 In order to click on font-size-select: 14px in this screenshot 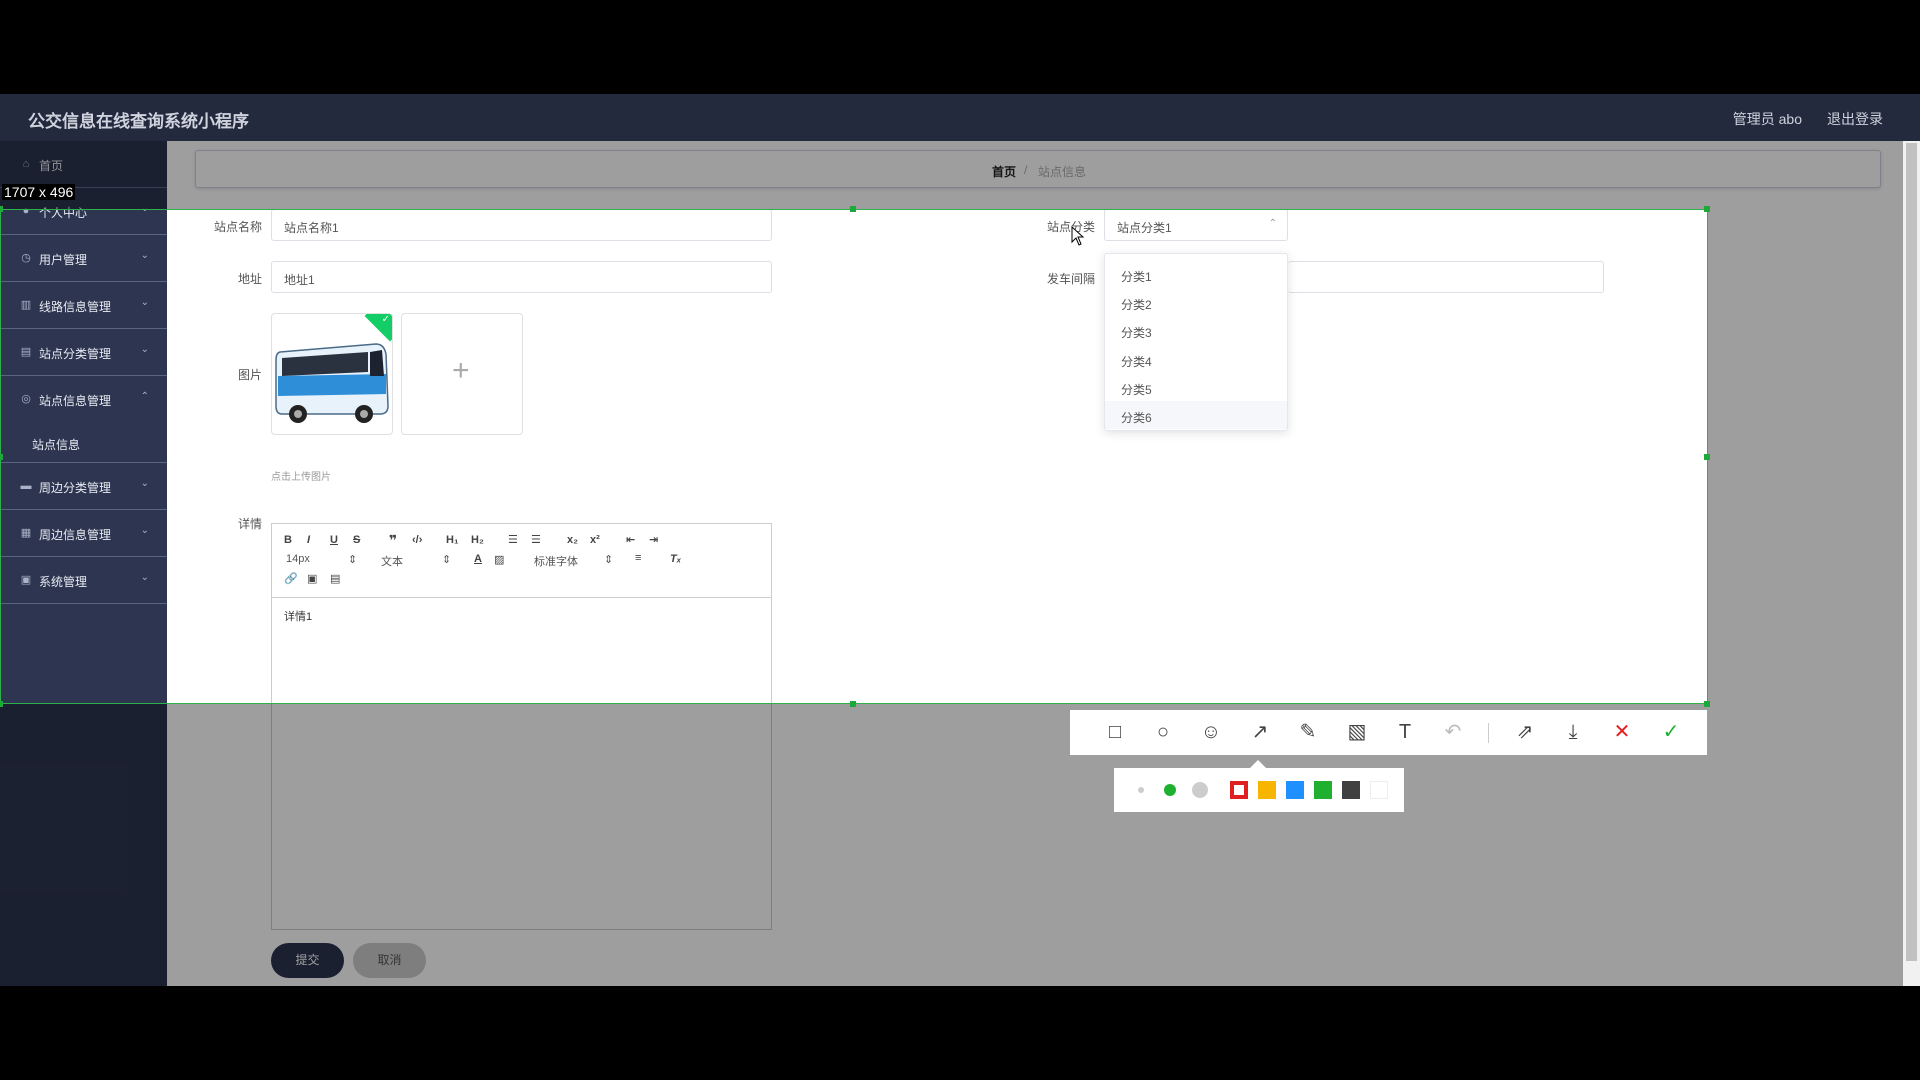, I will do `click(298, 559)`.